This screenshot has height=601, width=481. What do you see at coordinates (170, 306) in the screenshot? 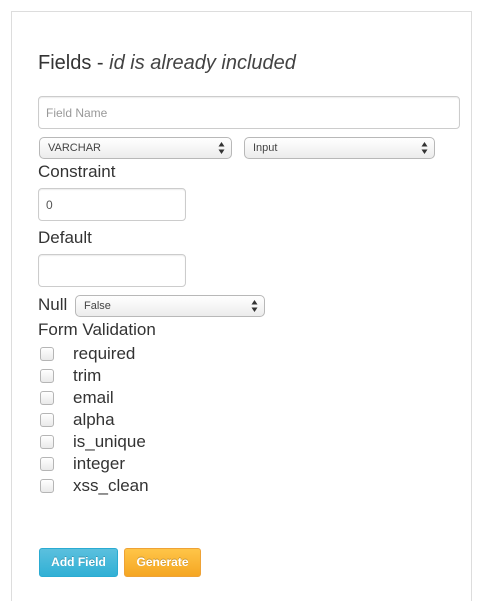
I see `null-select: False` at bounding box center [170, 306].